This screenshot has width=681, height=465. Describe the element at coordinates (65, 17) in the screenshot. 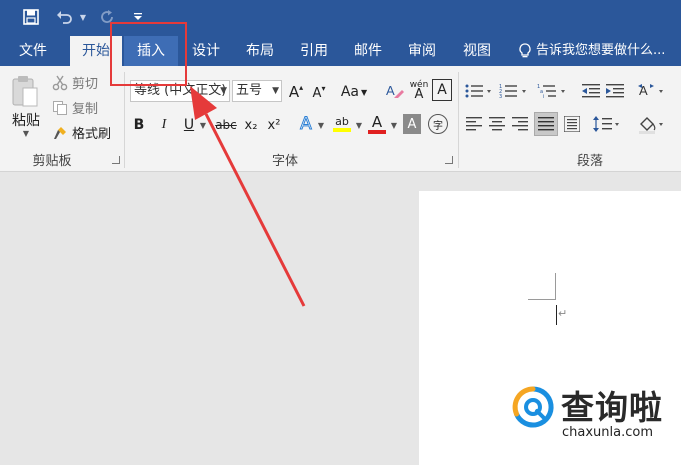

I see `undo-icon` at that location.